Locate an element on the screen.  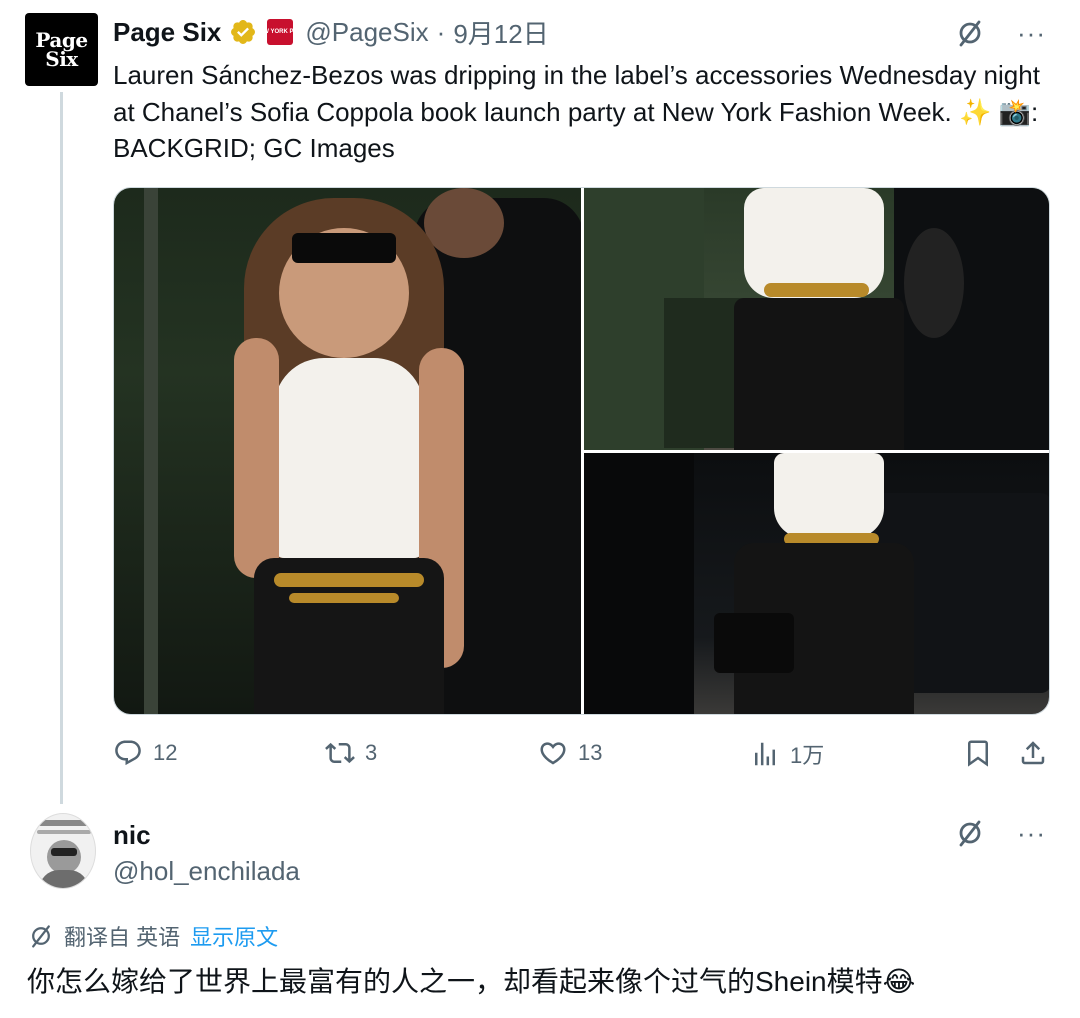
bookmark-icon is located at coordinates (978, 753).